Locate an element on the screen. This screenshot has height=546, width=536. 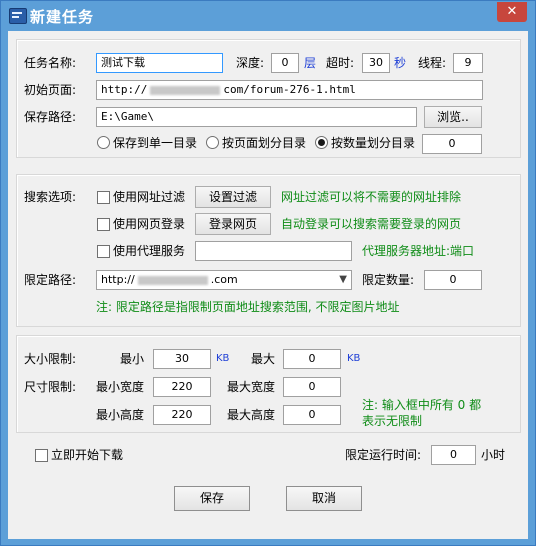
max-width-label: 最大宽度 is located at coordinates (251, 387).